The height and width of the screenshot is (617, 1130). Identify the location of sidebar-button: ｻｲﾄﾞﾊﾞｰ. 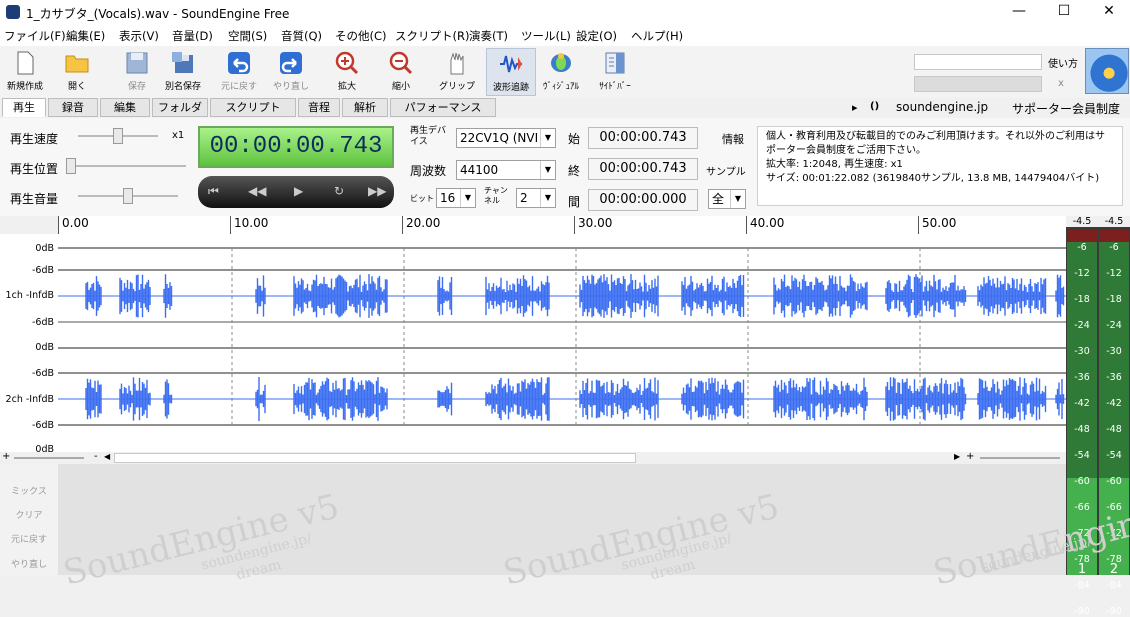
(615, 72).